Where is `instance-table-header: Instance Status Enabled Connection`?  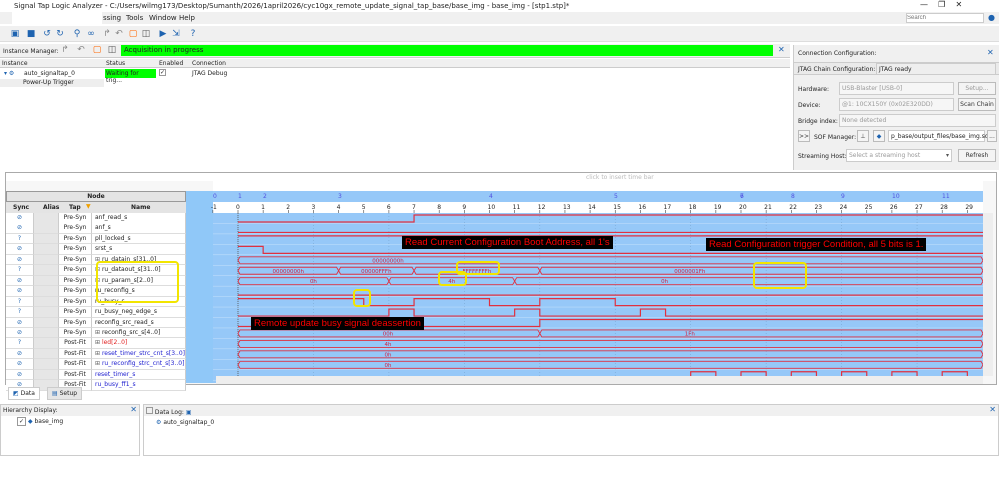
instance-table-header: Instance Status Enabled Connection is located at coordinates (395, 63).